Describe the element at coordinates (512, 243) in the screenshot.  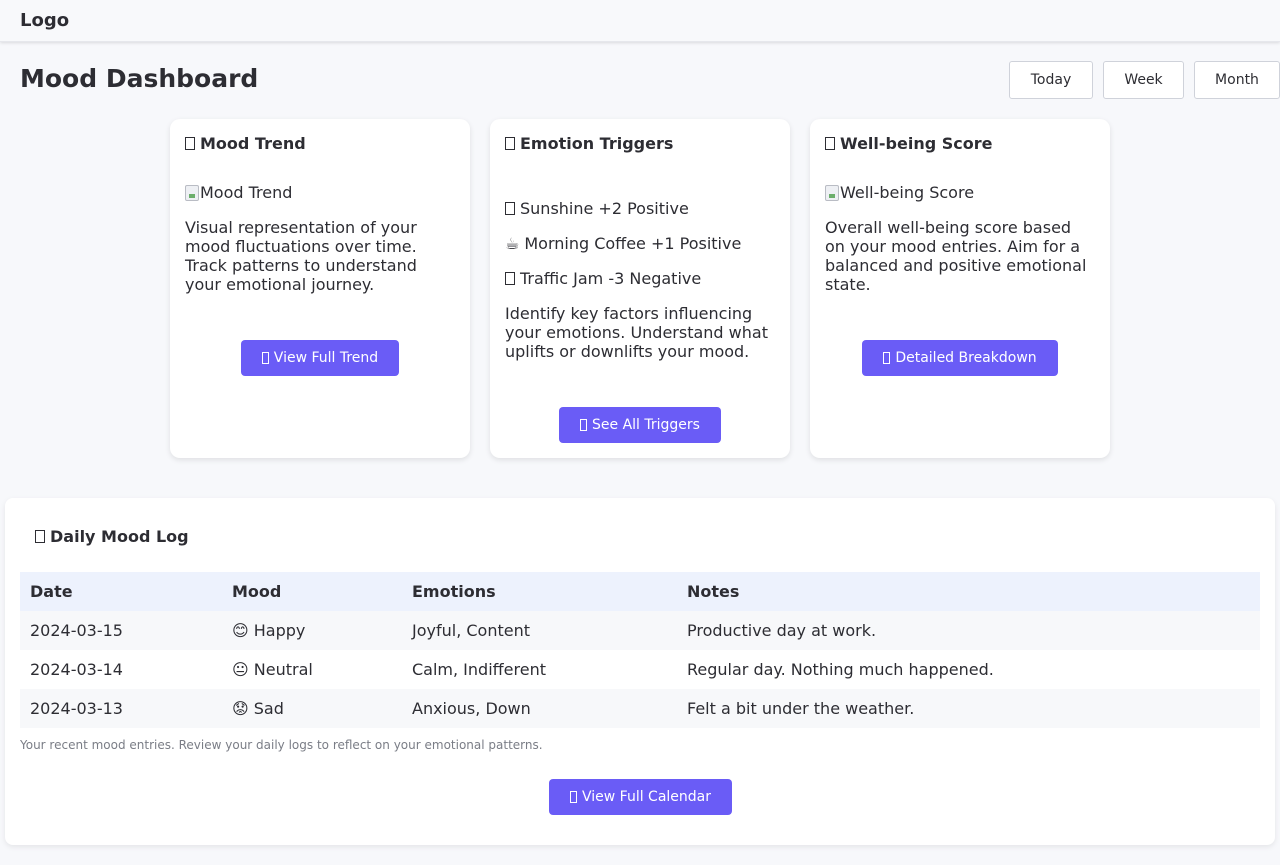
I see `coffee-icon: ☕` at that location.